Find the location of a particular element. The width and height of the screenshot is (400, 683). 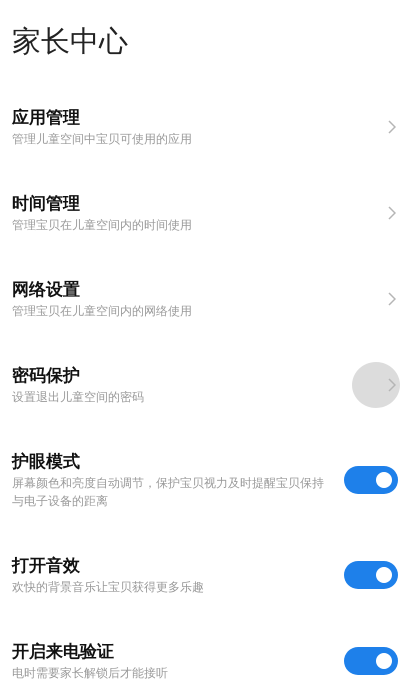

setting-label: 密码保护 is located at coordinates (46, 376).